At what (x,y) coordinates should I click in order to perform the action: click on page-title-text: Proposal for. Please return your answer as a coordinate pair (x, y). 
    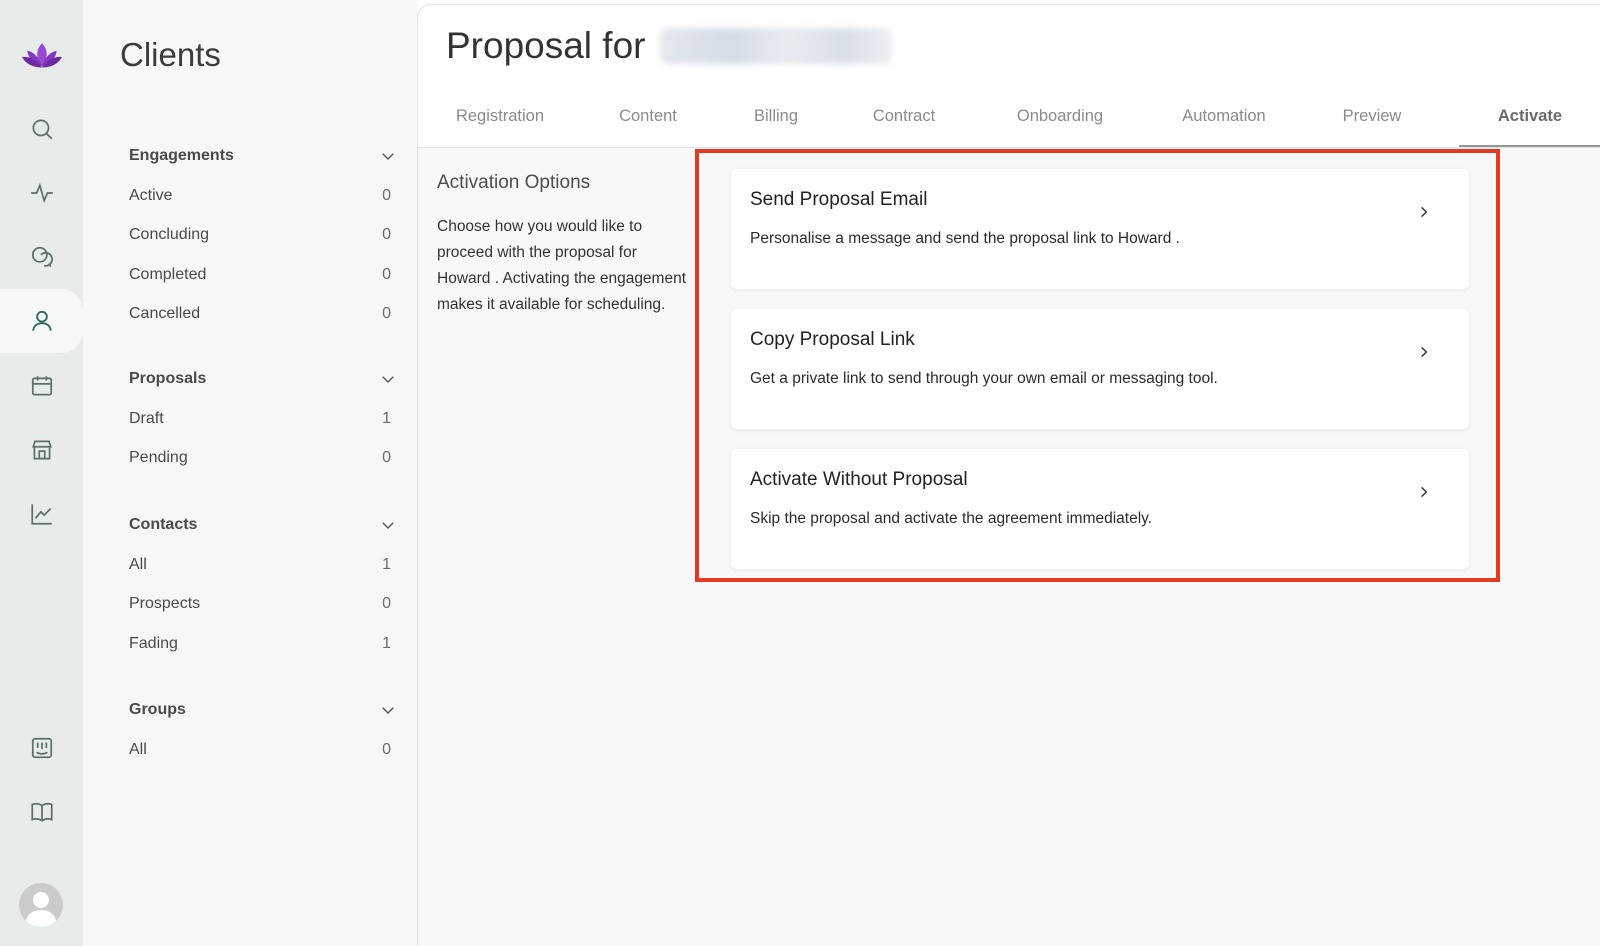
    Looking at the image, I should click on (546, 45).